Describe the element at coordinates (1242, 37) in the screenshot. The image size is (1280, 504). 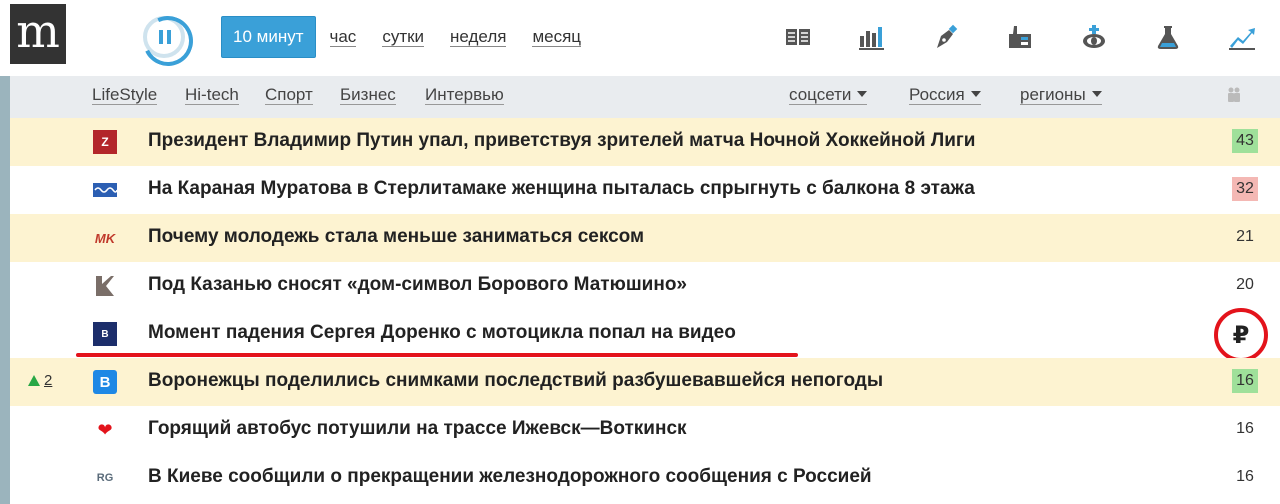
I see `trend-up-icon` at that location.